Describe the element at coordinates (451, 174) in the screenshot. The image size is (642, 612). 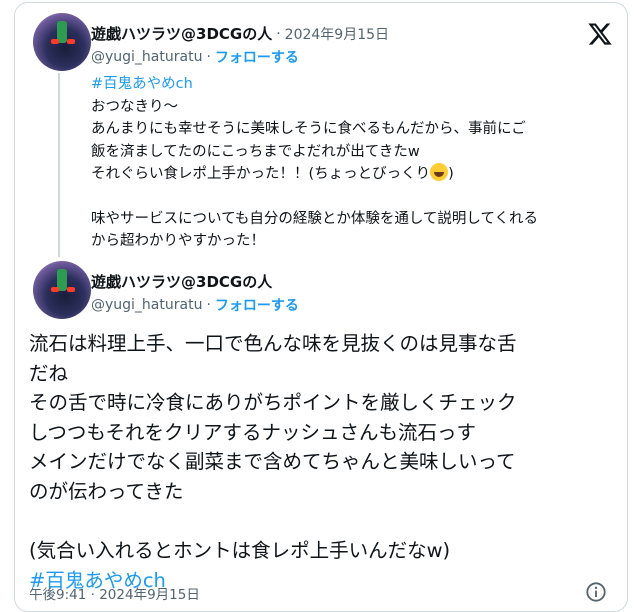
I see `text-segment: )` at that location.